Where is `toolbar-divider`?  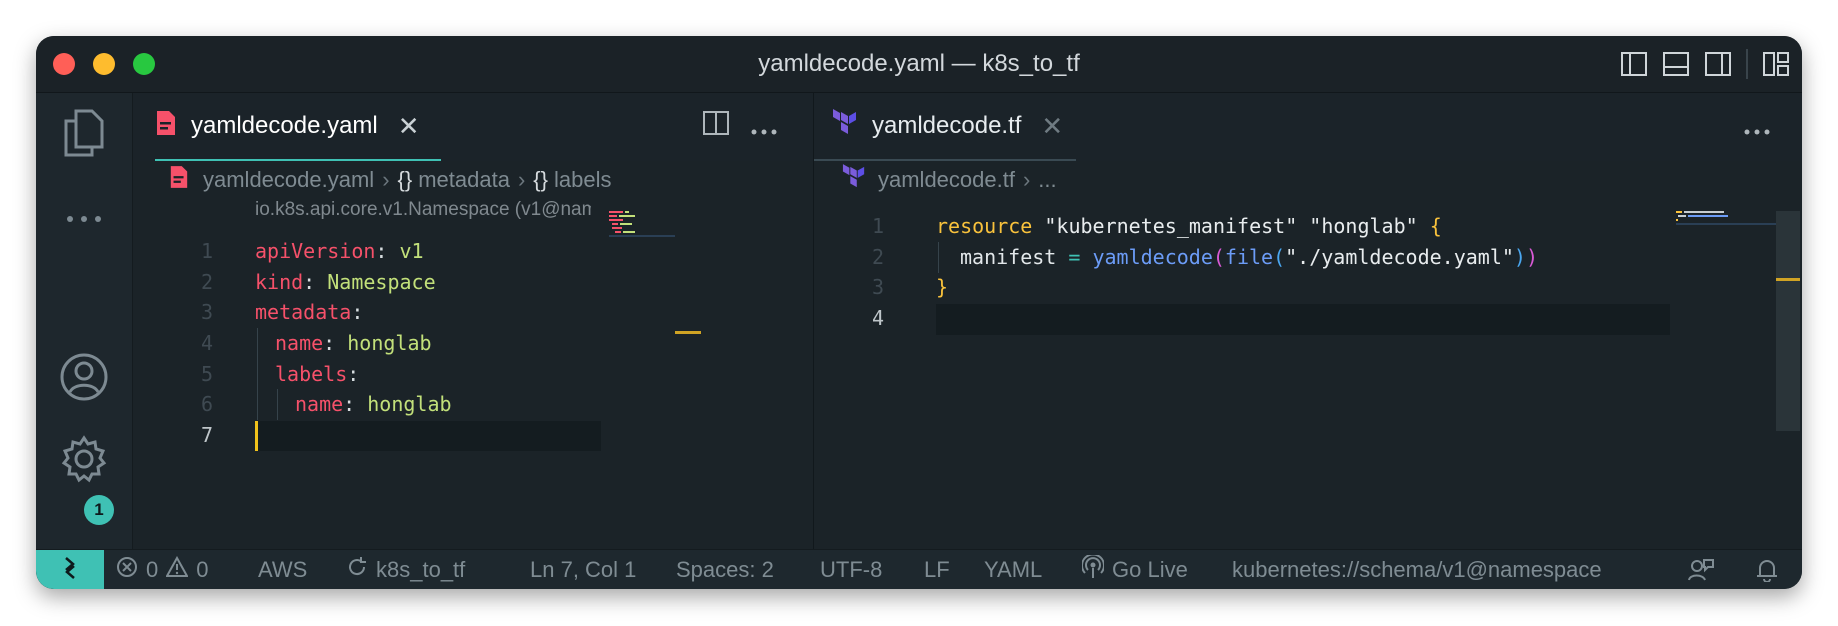
toolbar-divider is located at coordinates (1747, 64).